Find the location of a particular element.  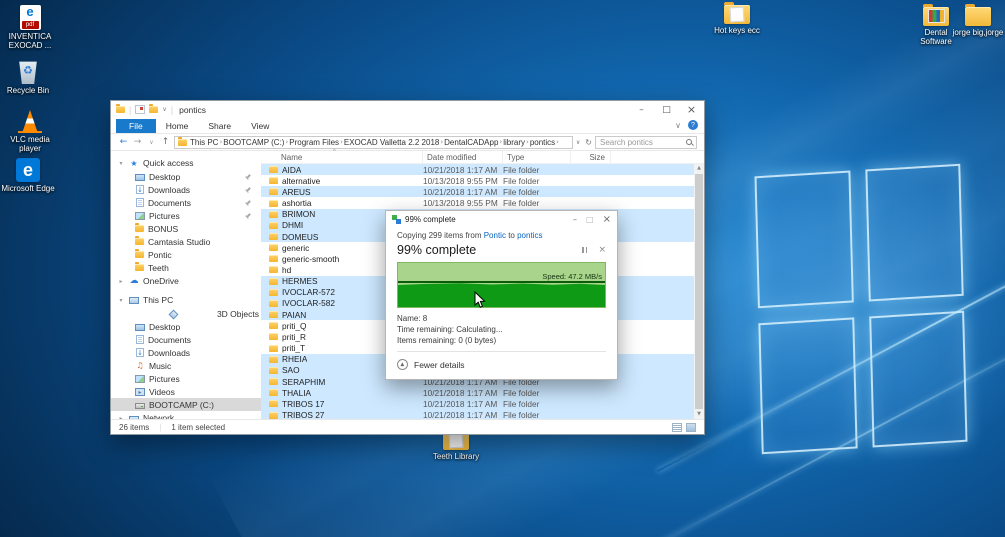

details-view-icon is located at coordinates (677, 427).